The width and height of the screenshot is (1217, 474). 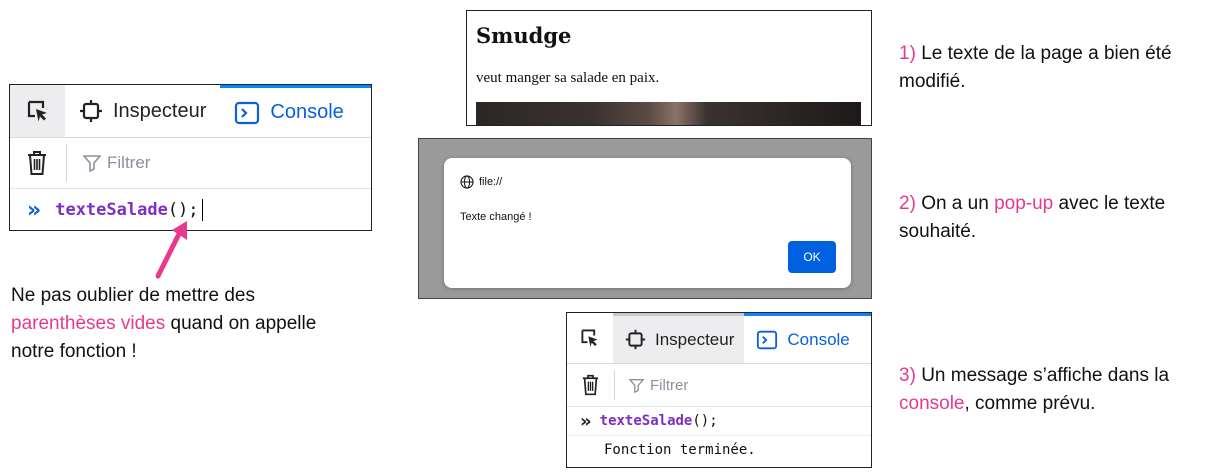 I want to click on console-output-line: Fonction terminée., so click(x=719, y=450).